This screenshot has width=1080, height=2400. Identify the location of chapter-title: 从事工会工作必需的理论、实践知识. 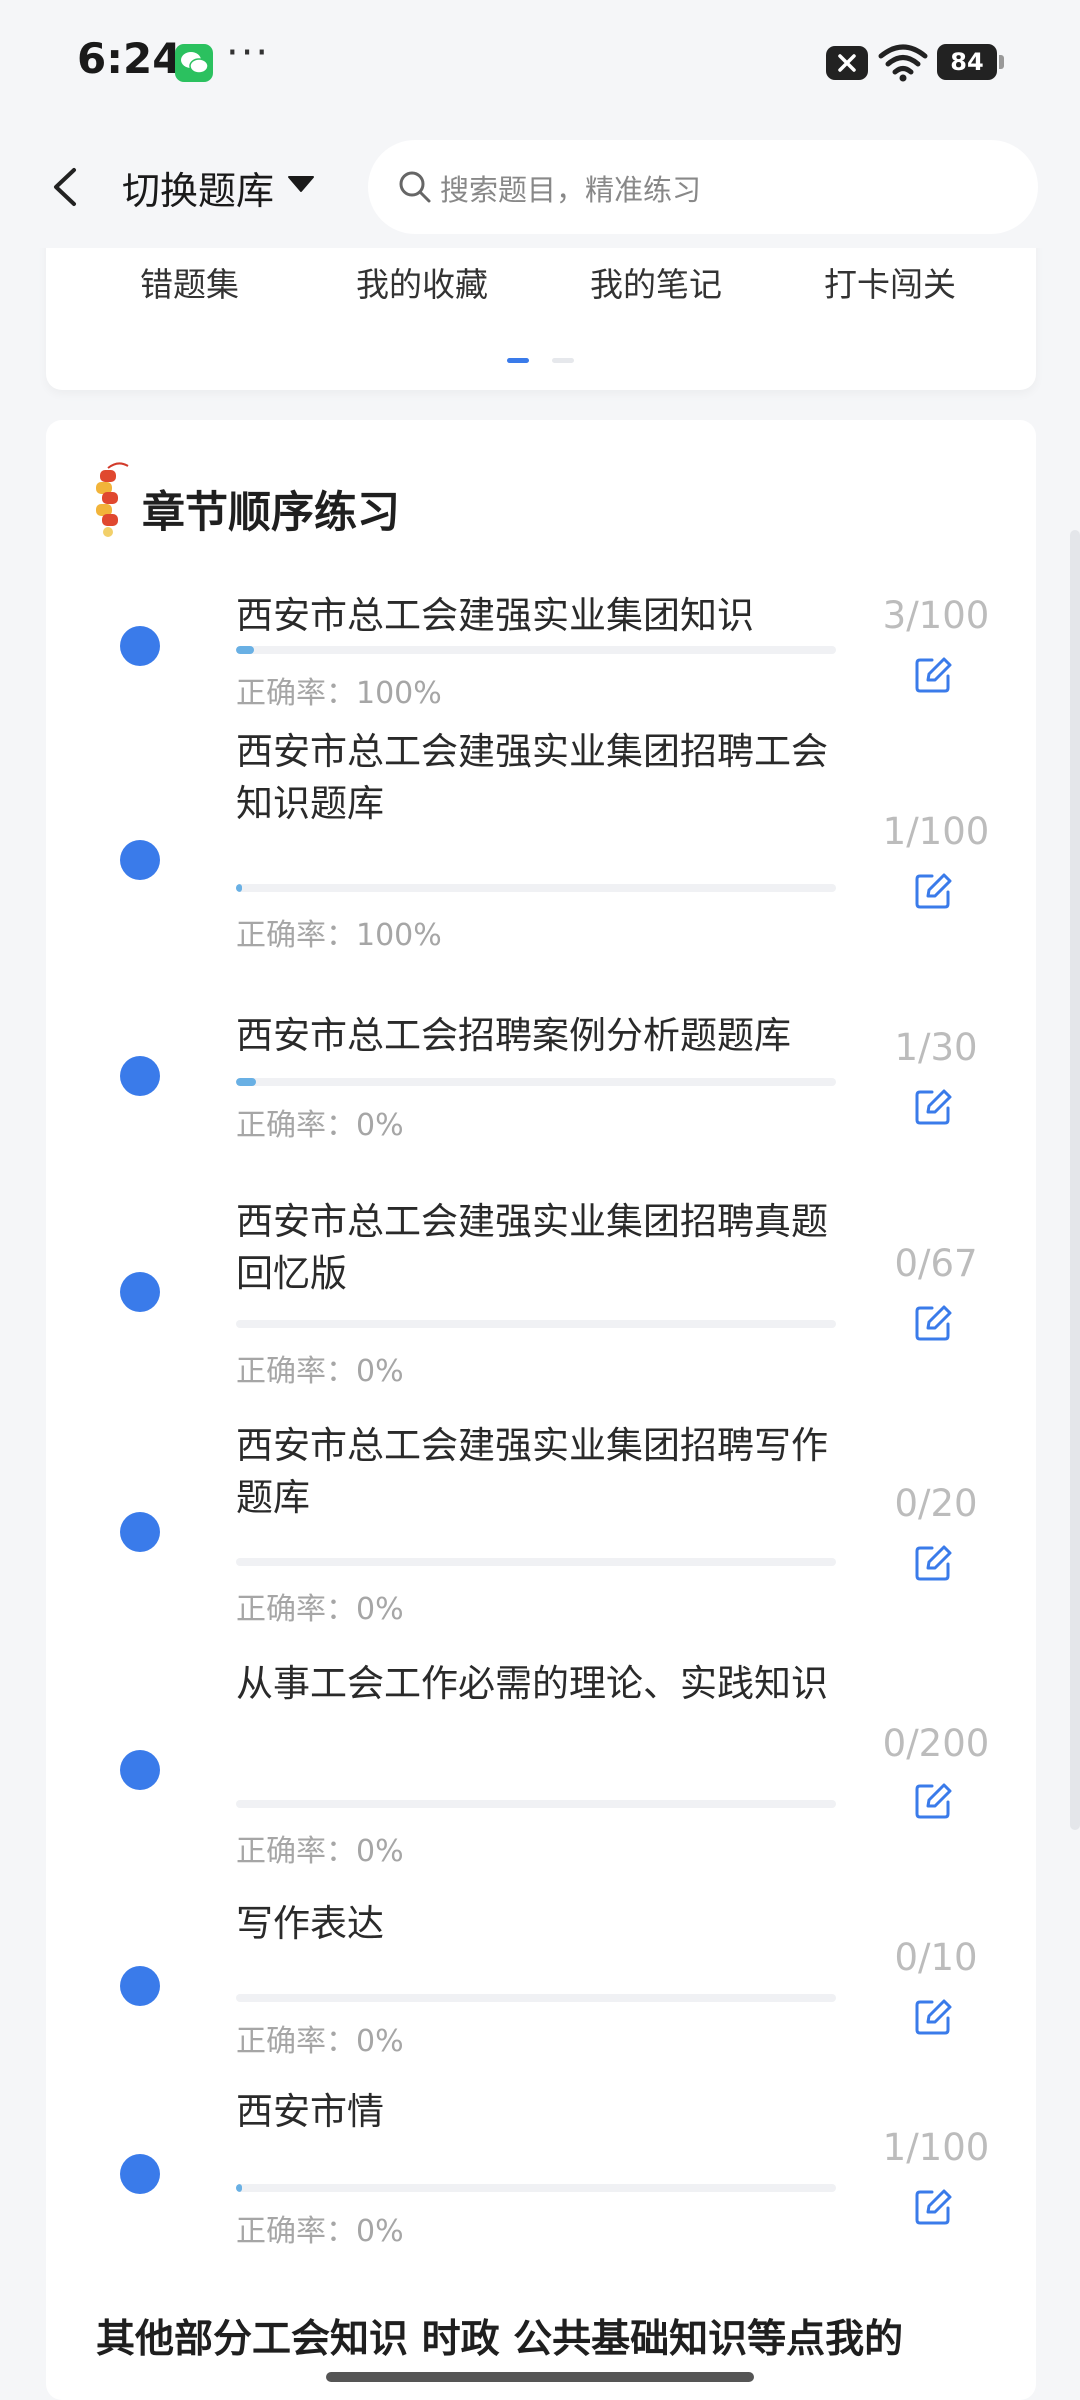
(536, 1684).